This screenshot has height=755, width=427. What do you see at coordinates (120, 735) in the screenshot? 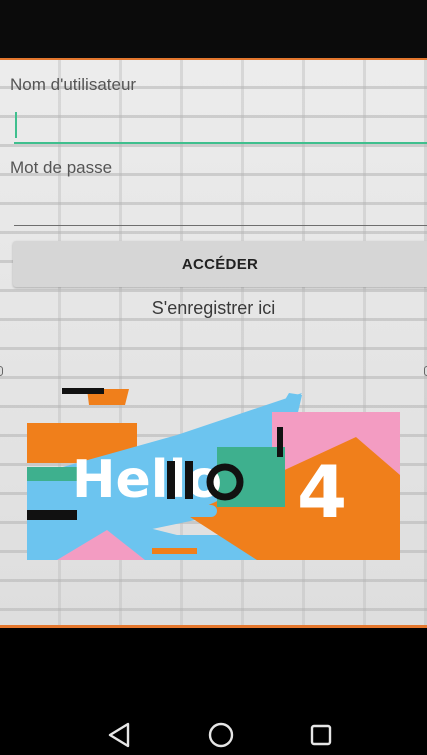
I see `back-triangle-icon` at bounding box center [120, 735].